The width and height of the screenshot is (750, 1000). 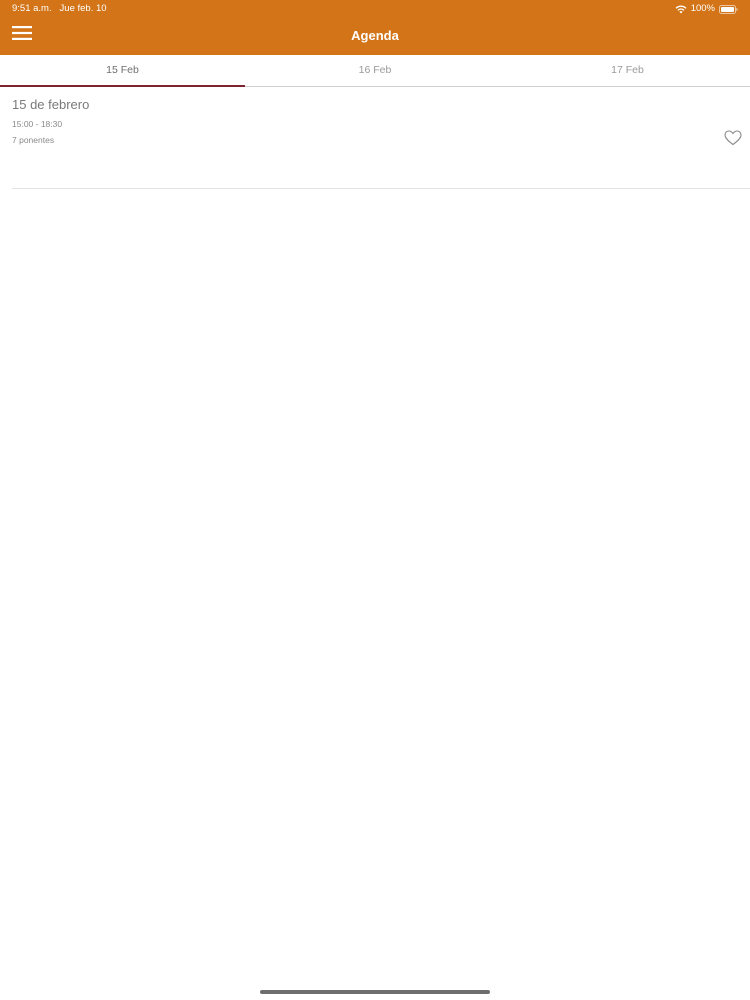 What do you see at coordinates (702, 8) in the screenshot?
I see `battery-percentage: 100%` at bounding box center [702, 8].